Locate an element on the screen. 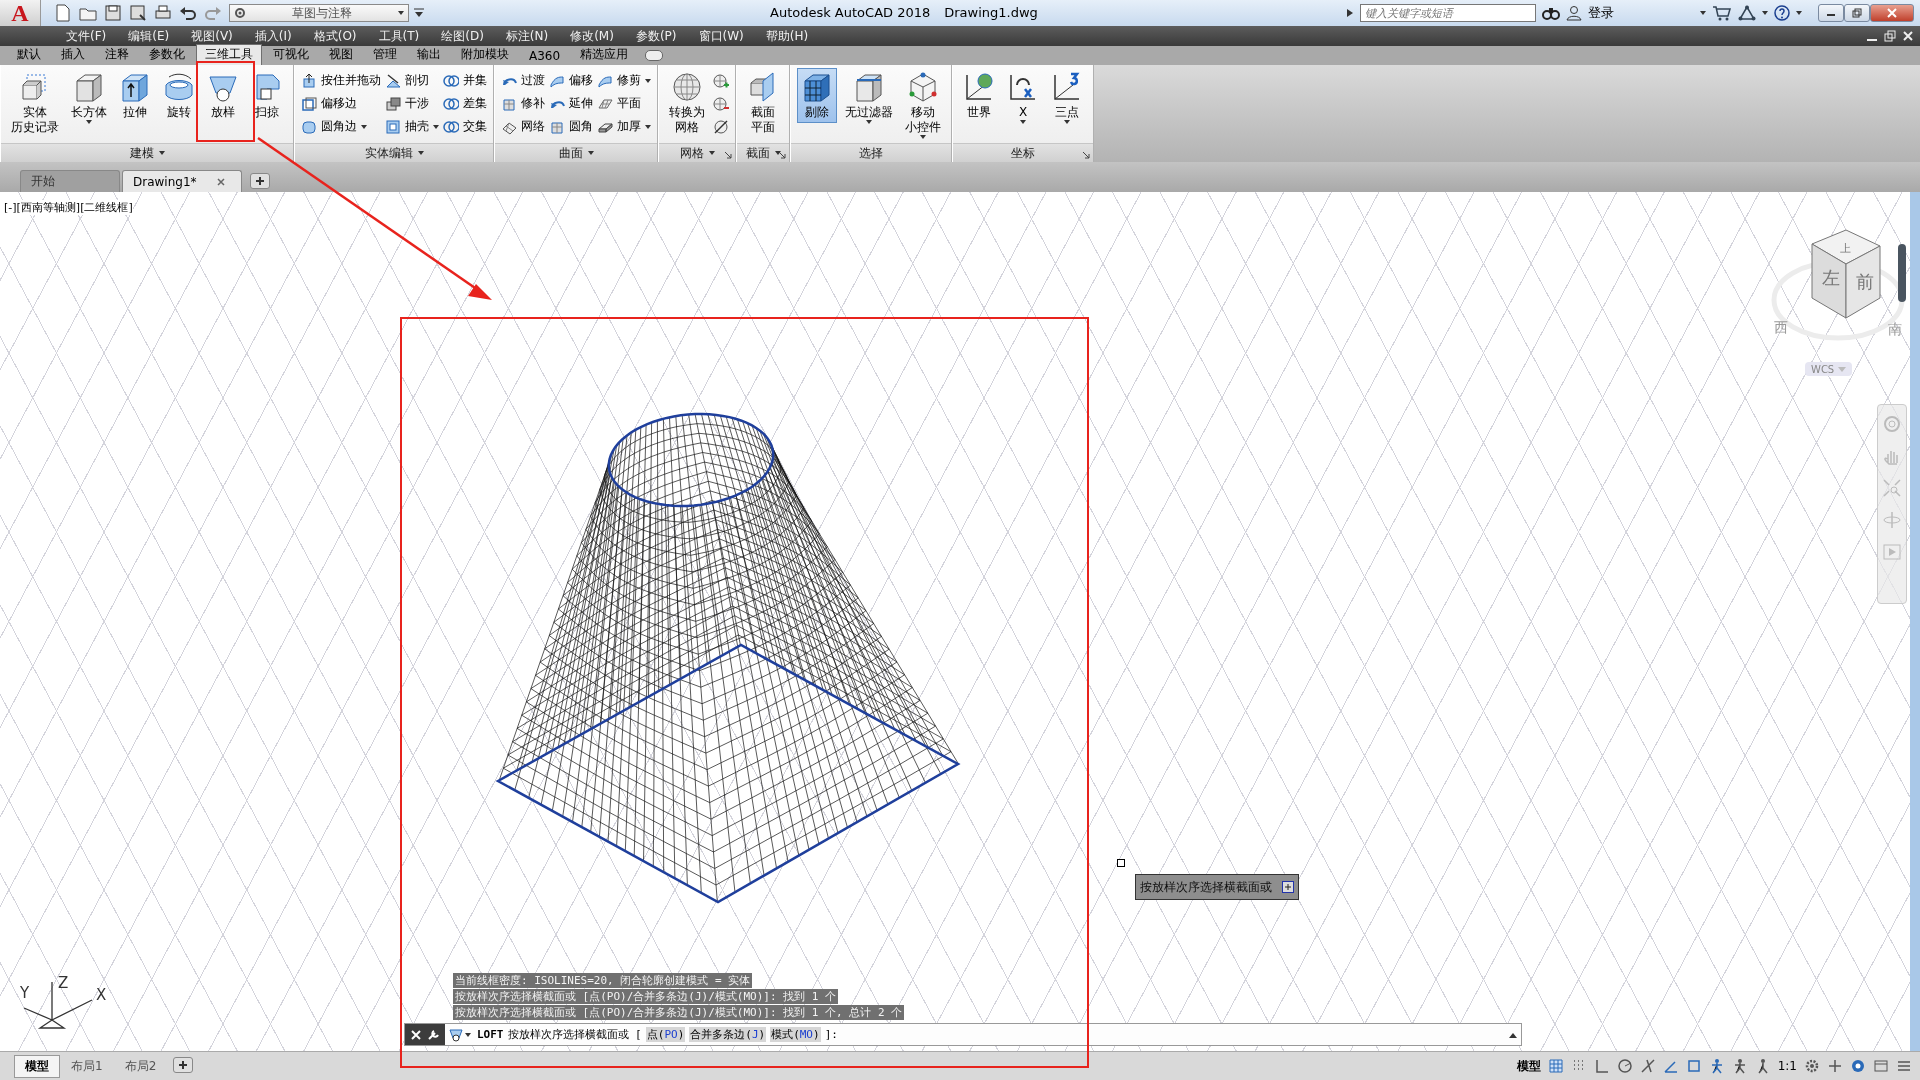 Image resolution: width=1920 pixels, height=1080 pixels. scroll-up-icon is located at coordinates (1513, 1034).